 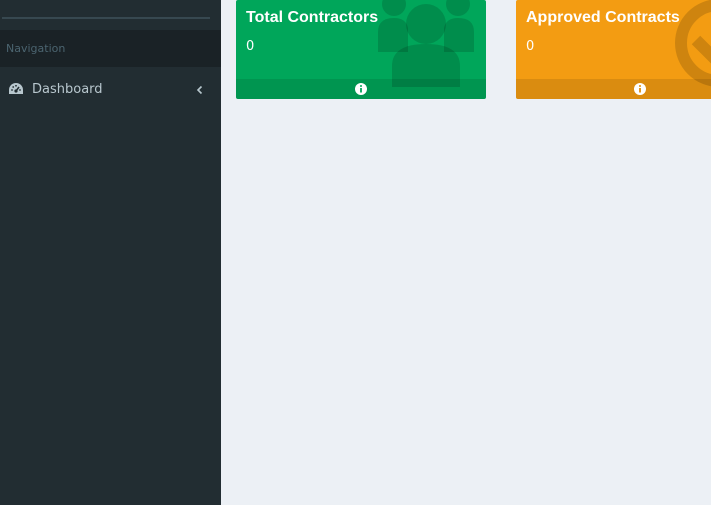 I want to click on total-contractors-box: Total Contractors 0, so click(x=361, y=49).